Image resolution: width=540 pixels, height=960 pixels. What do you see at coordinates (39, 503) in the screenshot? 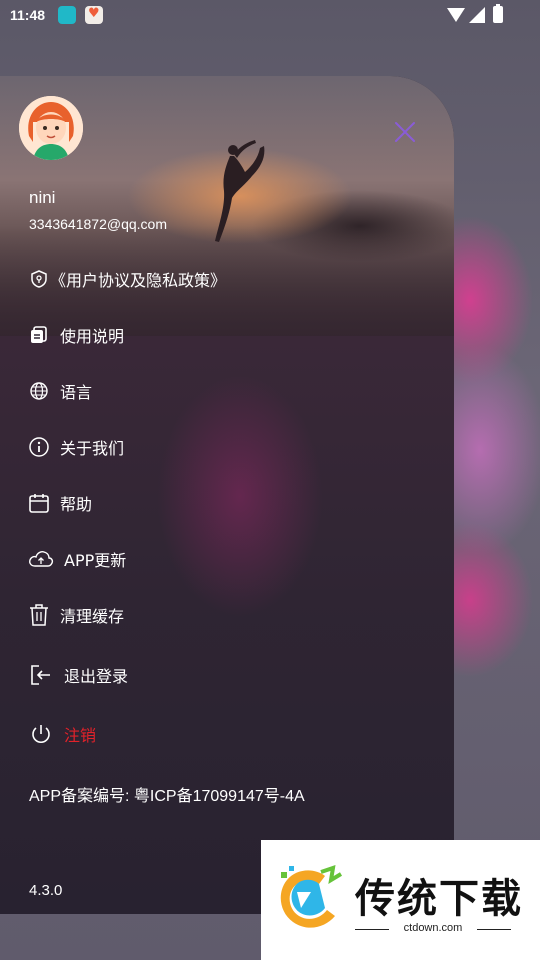
I see `calendar-icon` at bounding box center [39, 503].